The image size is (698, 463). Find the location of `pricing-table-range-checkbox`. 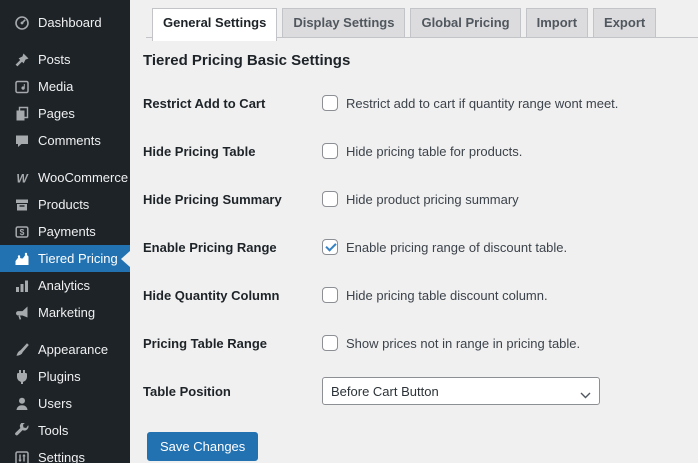

pricing-table-range-checkbox is located at coordinates (330, 343).